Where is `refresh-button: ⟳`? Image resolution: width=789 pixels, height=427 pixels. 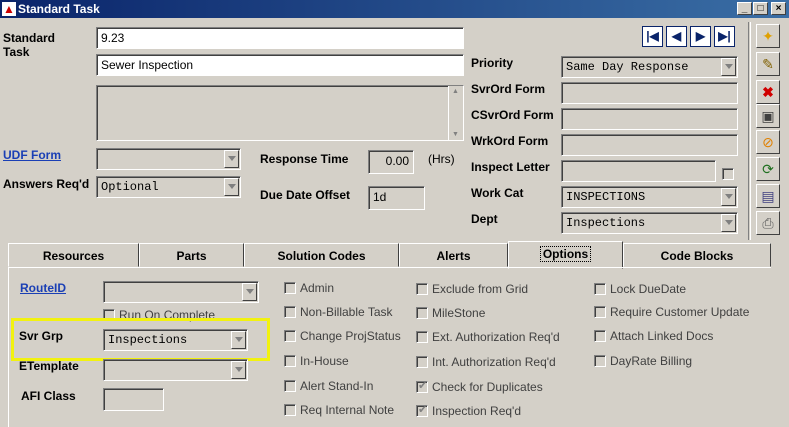
refresh-button: ⟳ is located at coordinates (768, 169).